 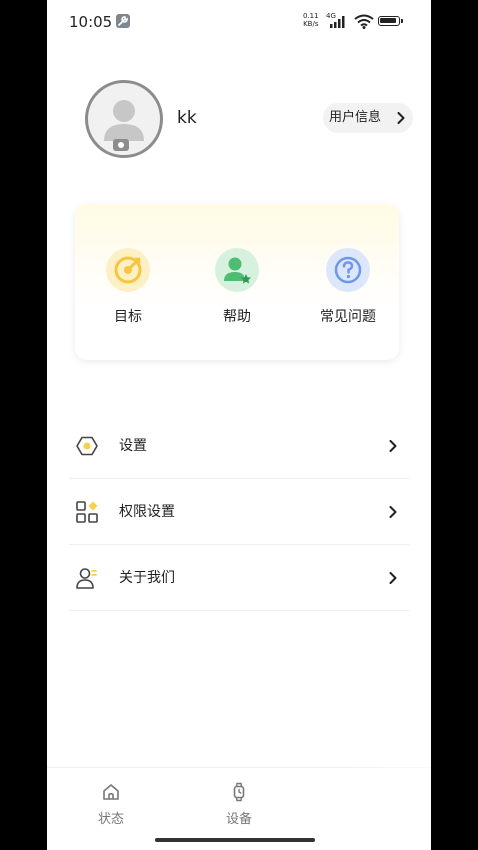 I want to click on watch-icon, so click(x=239, y=792).